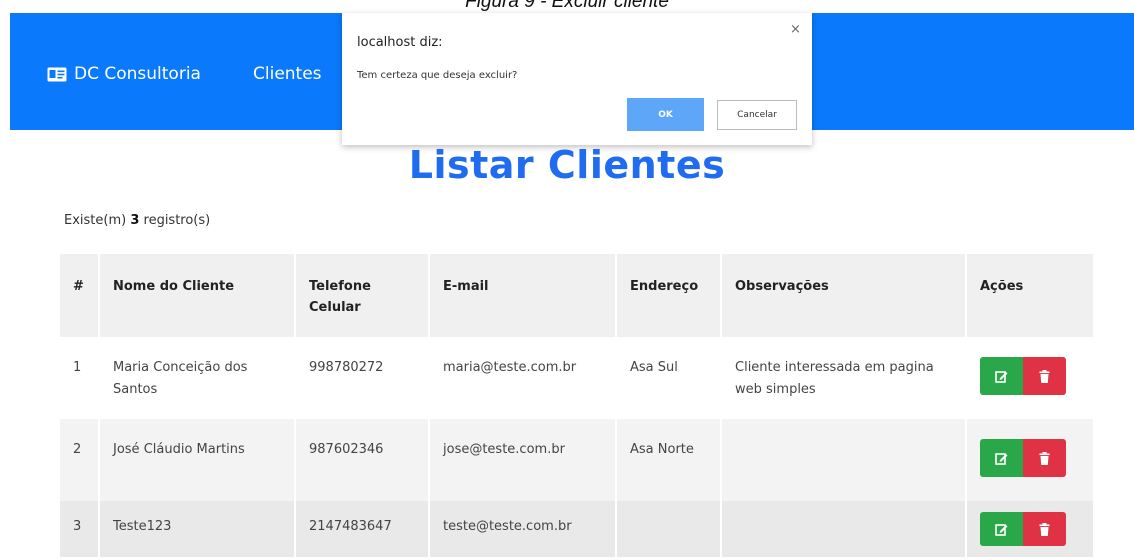 Image resolution: width=1134 pixels, height=560 pixels. I want to click on cell-endereco, so click(669, 529).